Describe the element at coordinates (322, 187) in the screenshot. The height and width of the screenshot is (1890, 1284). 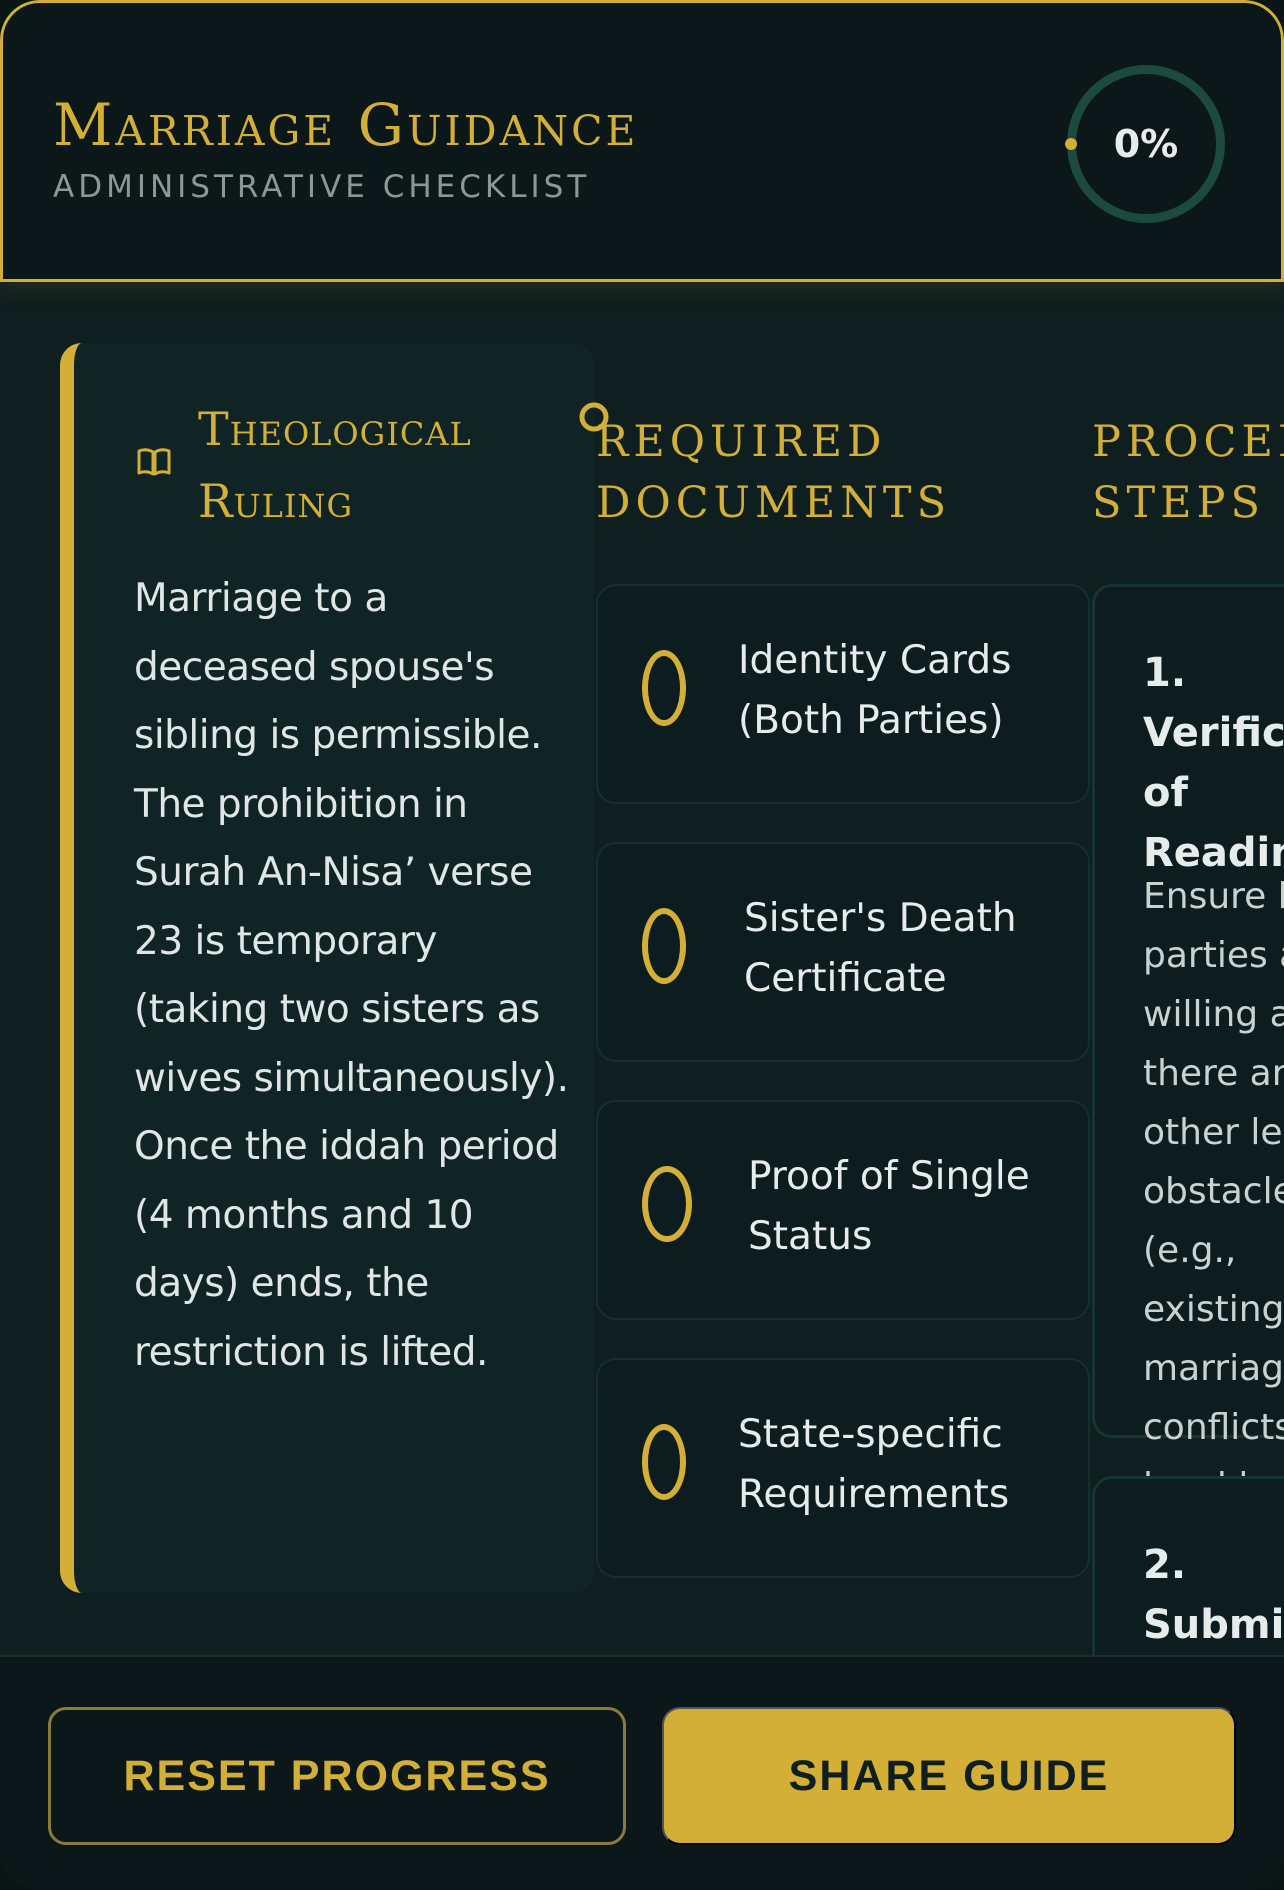
I see `page-subtitle: Administrative Checklist` at that location.